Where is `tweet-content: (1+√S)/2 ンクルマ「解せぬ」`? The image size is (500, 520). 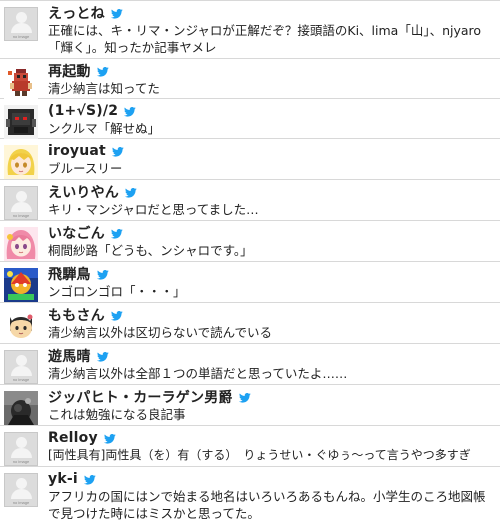
tweet-content: (1+√S)/2 ンクルマ「解せぬ」 is located at coordinates (272, 119).